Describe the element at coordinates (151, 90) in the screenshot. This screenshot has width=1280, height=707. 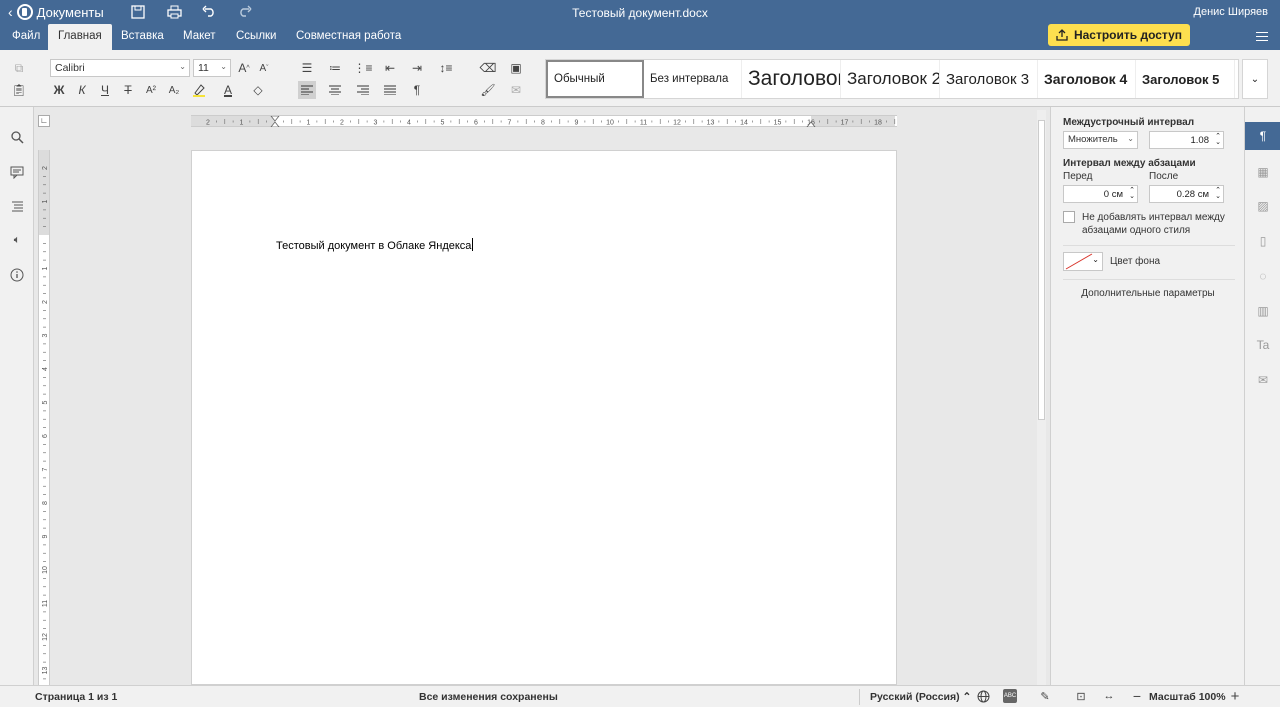
I see `superscript-button: A²` at that location.